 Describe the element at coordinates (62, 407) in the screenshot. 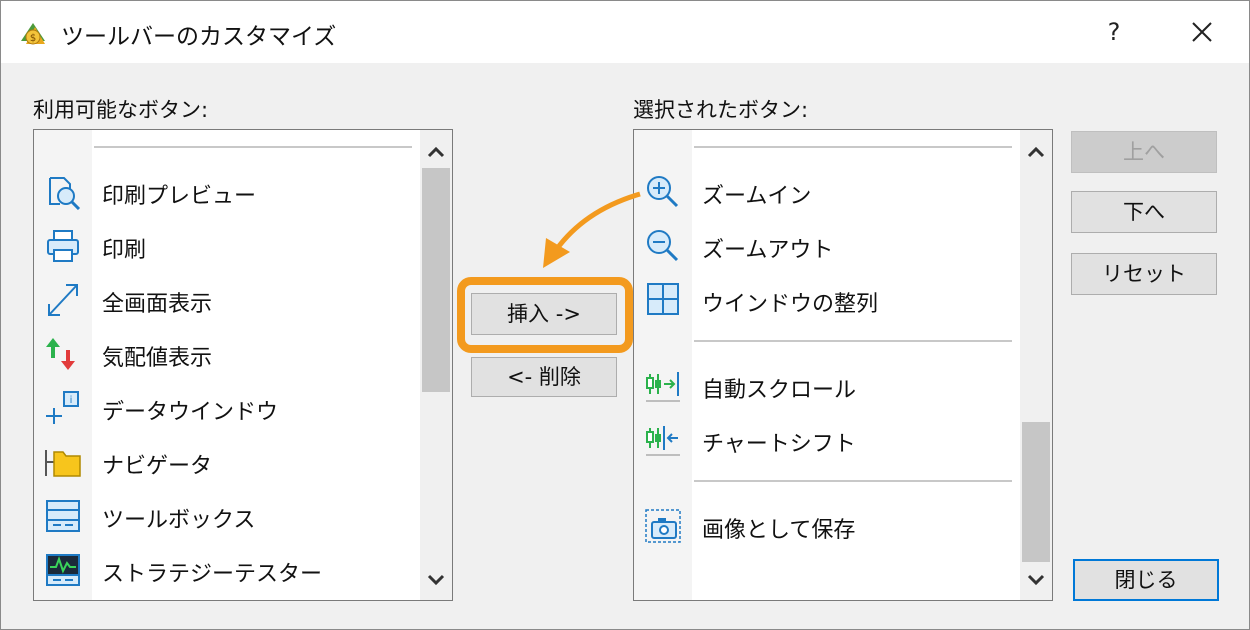

I see `data-window-icon: i` at that location.